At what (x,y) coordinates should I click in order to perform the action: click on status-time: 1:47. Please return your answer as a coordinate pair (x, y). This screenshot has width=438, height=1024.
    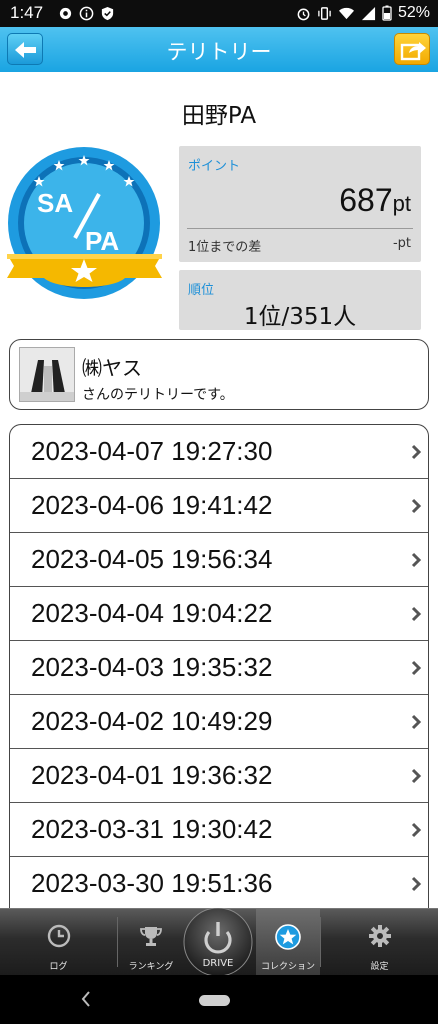
    Looking at the image, I should click on (27, 12).